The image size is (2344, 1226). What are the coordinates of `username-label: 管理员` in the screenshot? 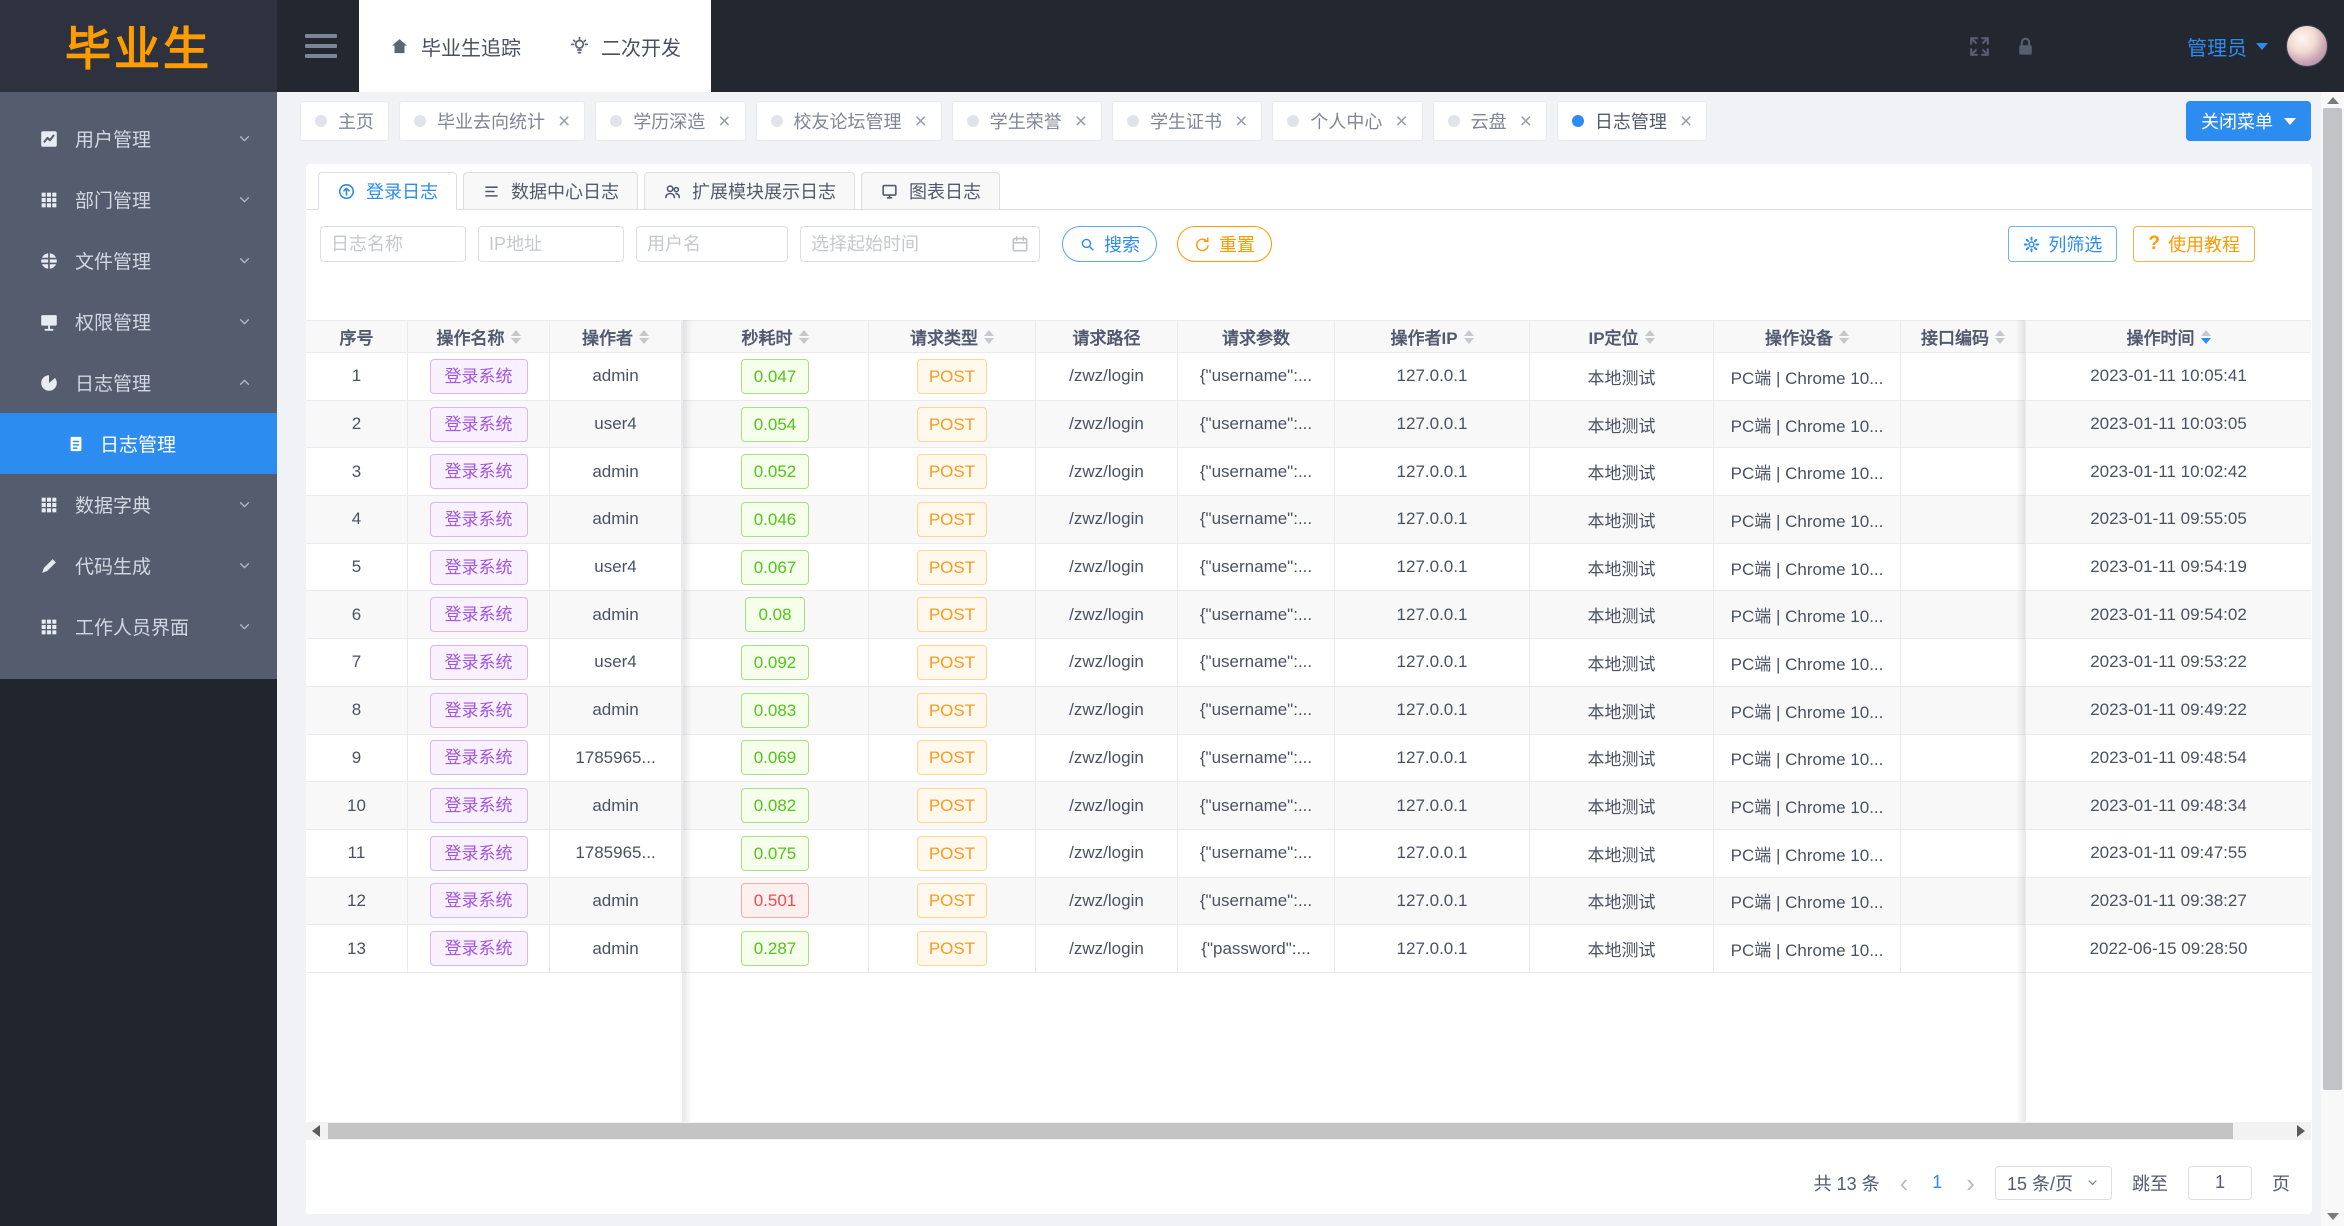 It's located at (2217, 48).